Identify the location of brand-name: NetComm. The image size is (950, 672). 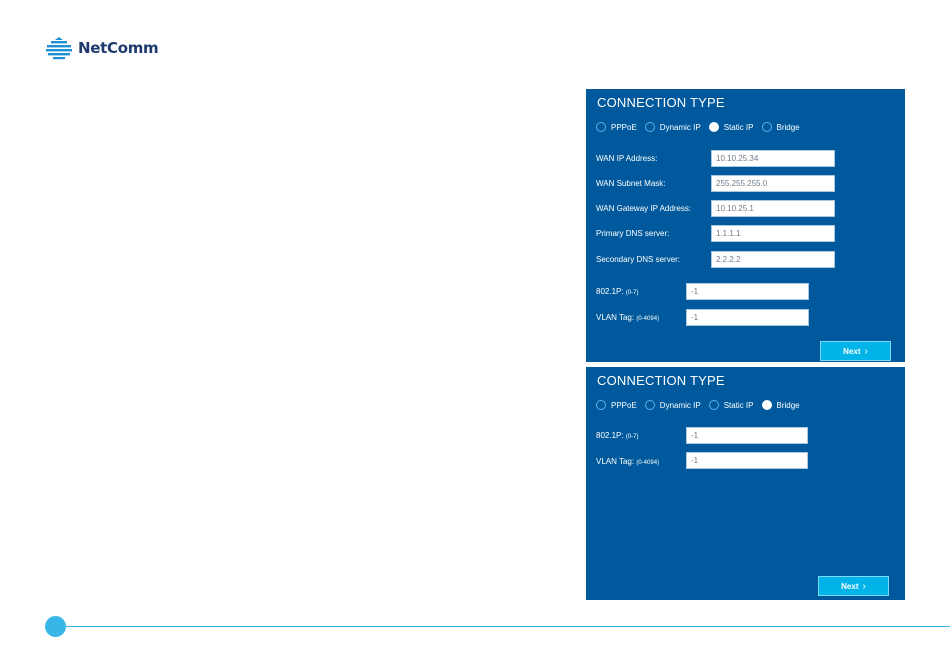
(118, 48).